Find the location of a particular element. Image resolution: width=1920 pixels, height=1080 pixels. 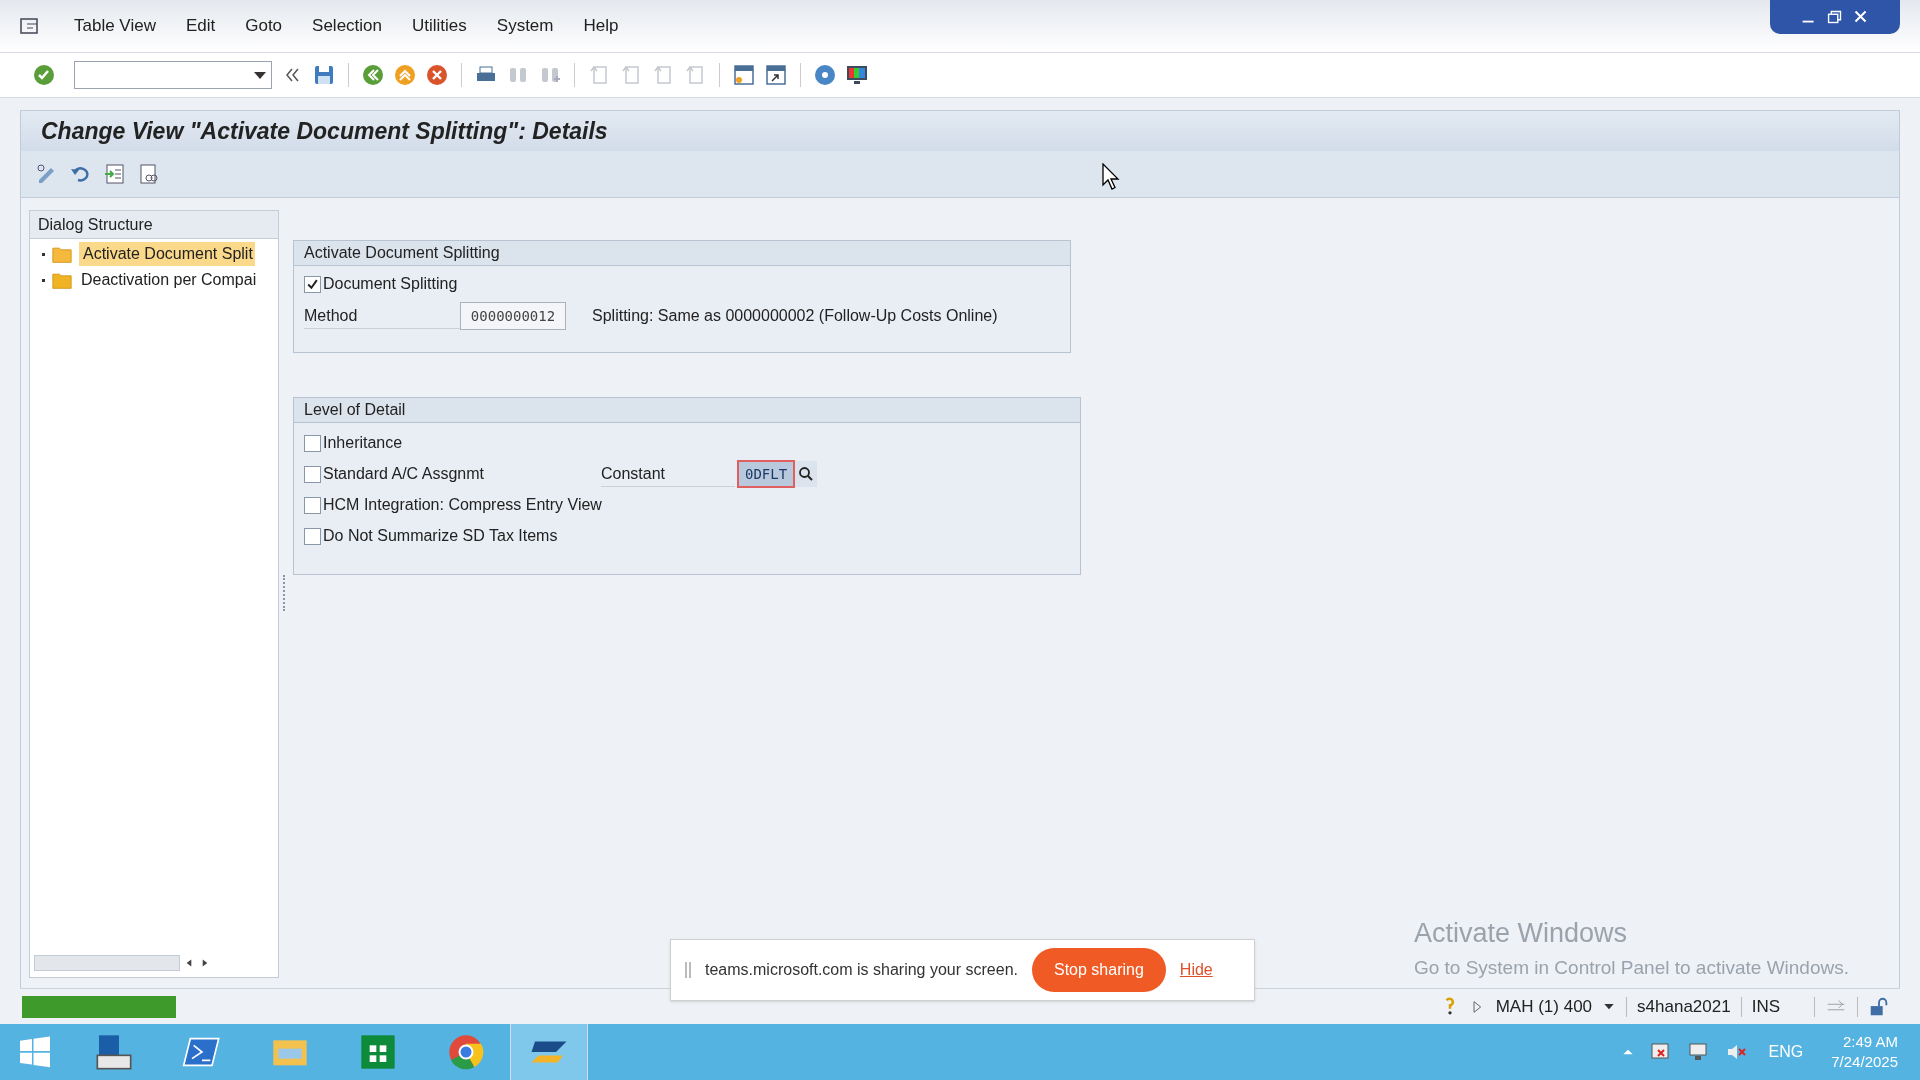

tree-item: Activate Document Split is located at coordinates (167, 254).